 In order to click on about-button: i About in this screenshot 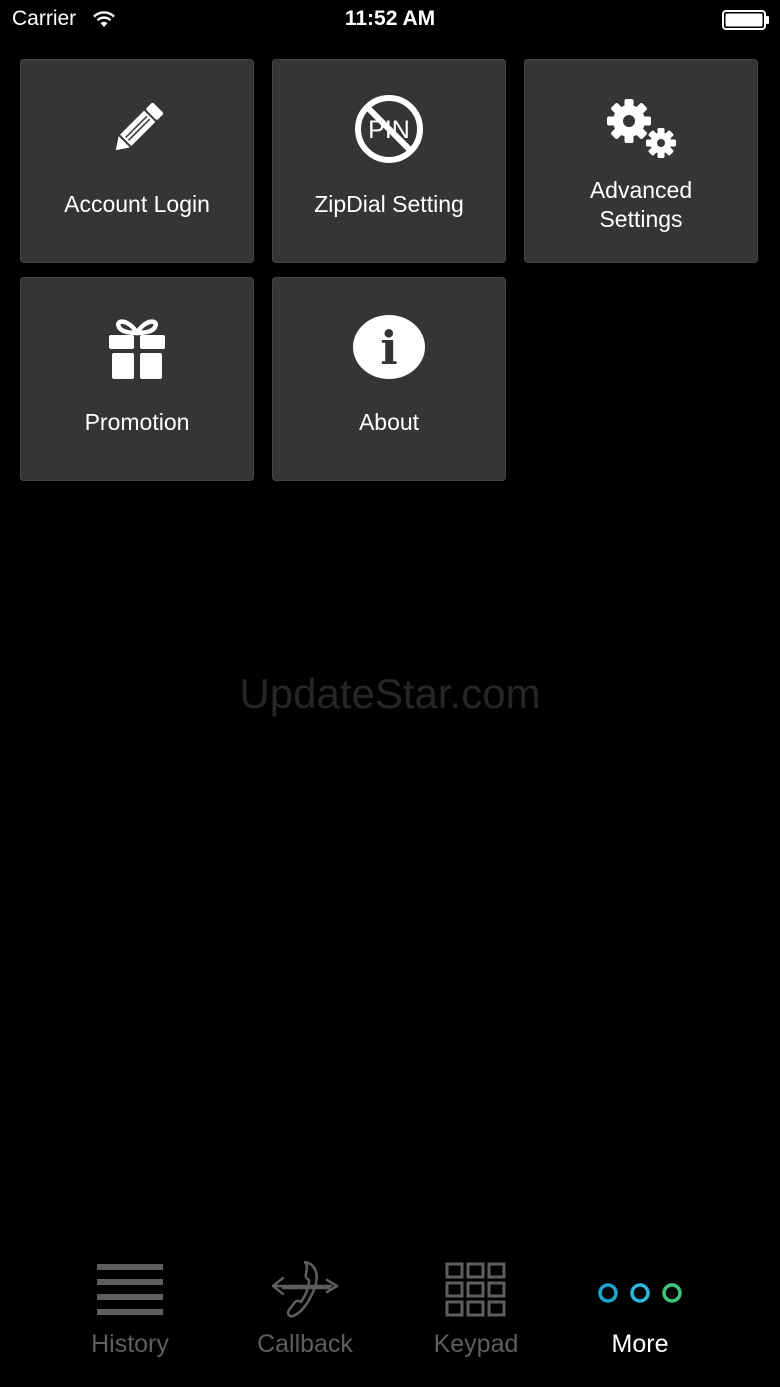, I will do `click(389, 379)`.